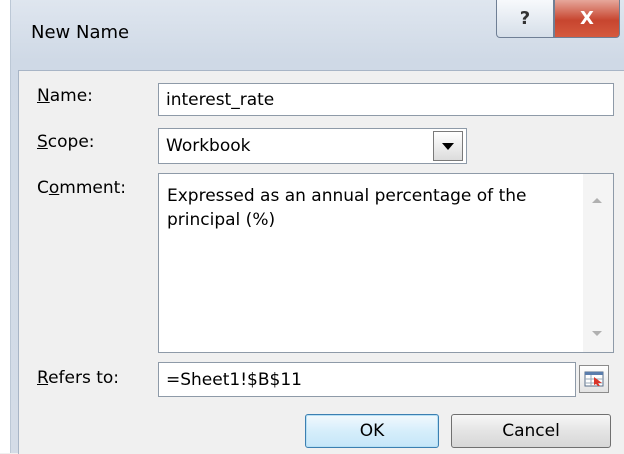 This screenshot has width=624, height=454. What do you see at coordinates (208, 146) in the screenshot?
I see `scope-value: Workbook` at bounding box center [208, 146].